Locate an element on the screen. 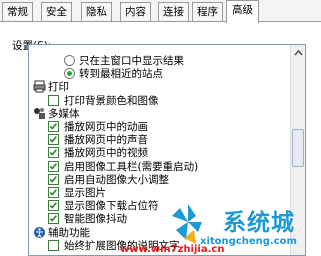  radio-selected is located at coordinates (69, 74).